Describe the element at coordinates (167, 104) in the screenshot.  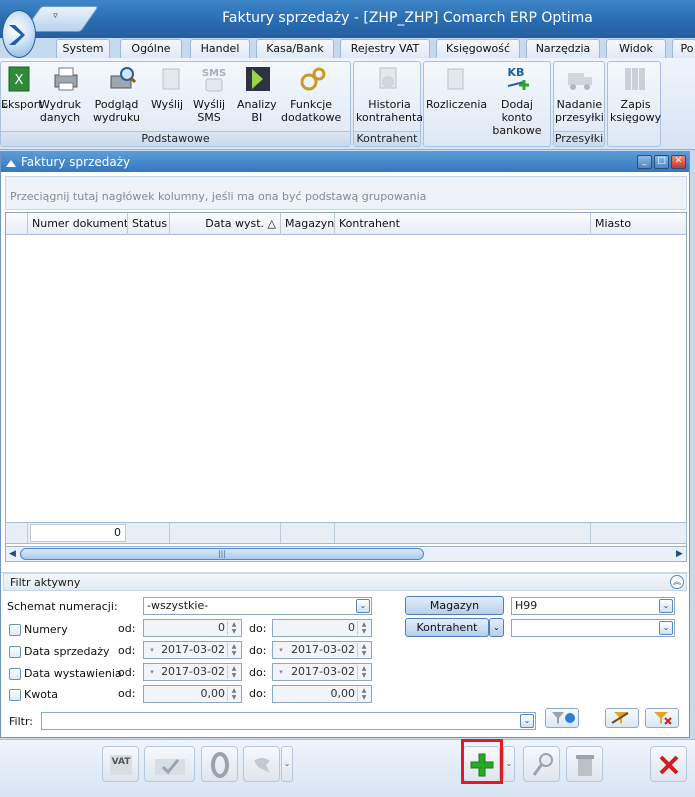
I see `wyslij-label: Wyślij` at that location.